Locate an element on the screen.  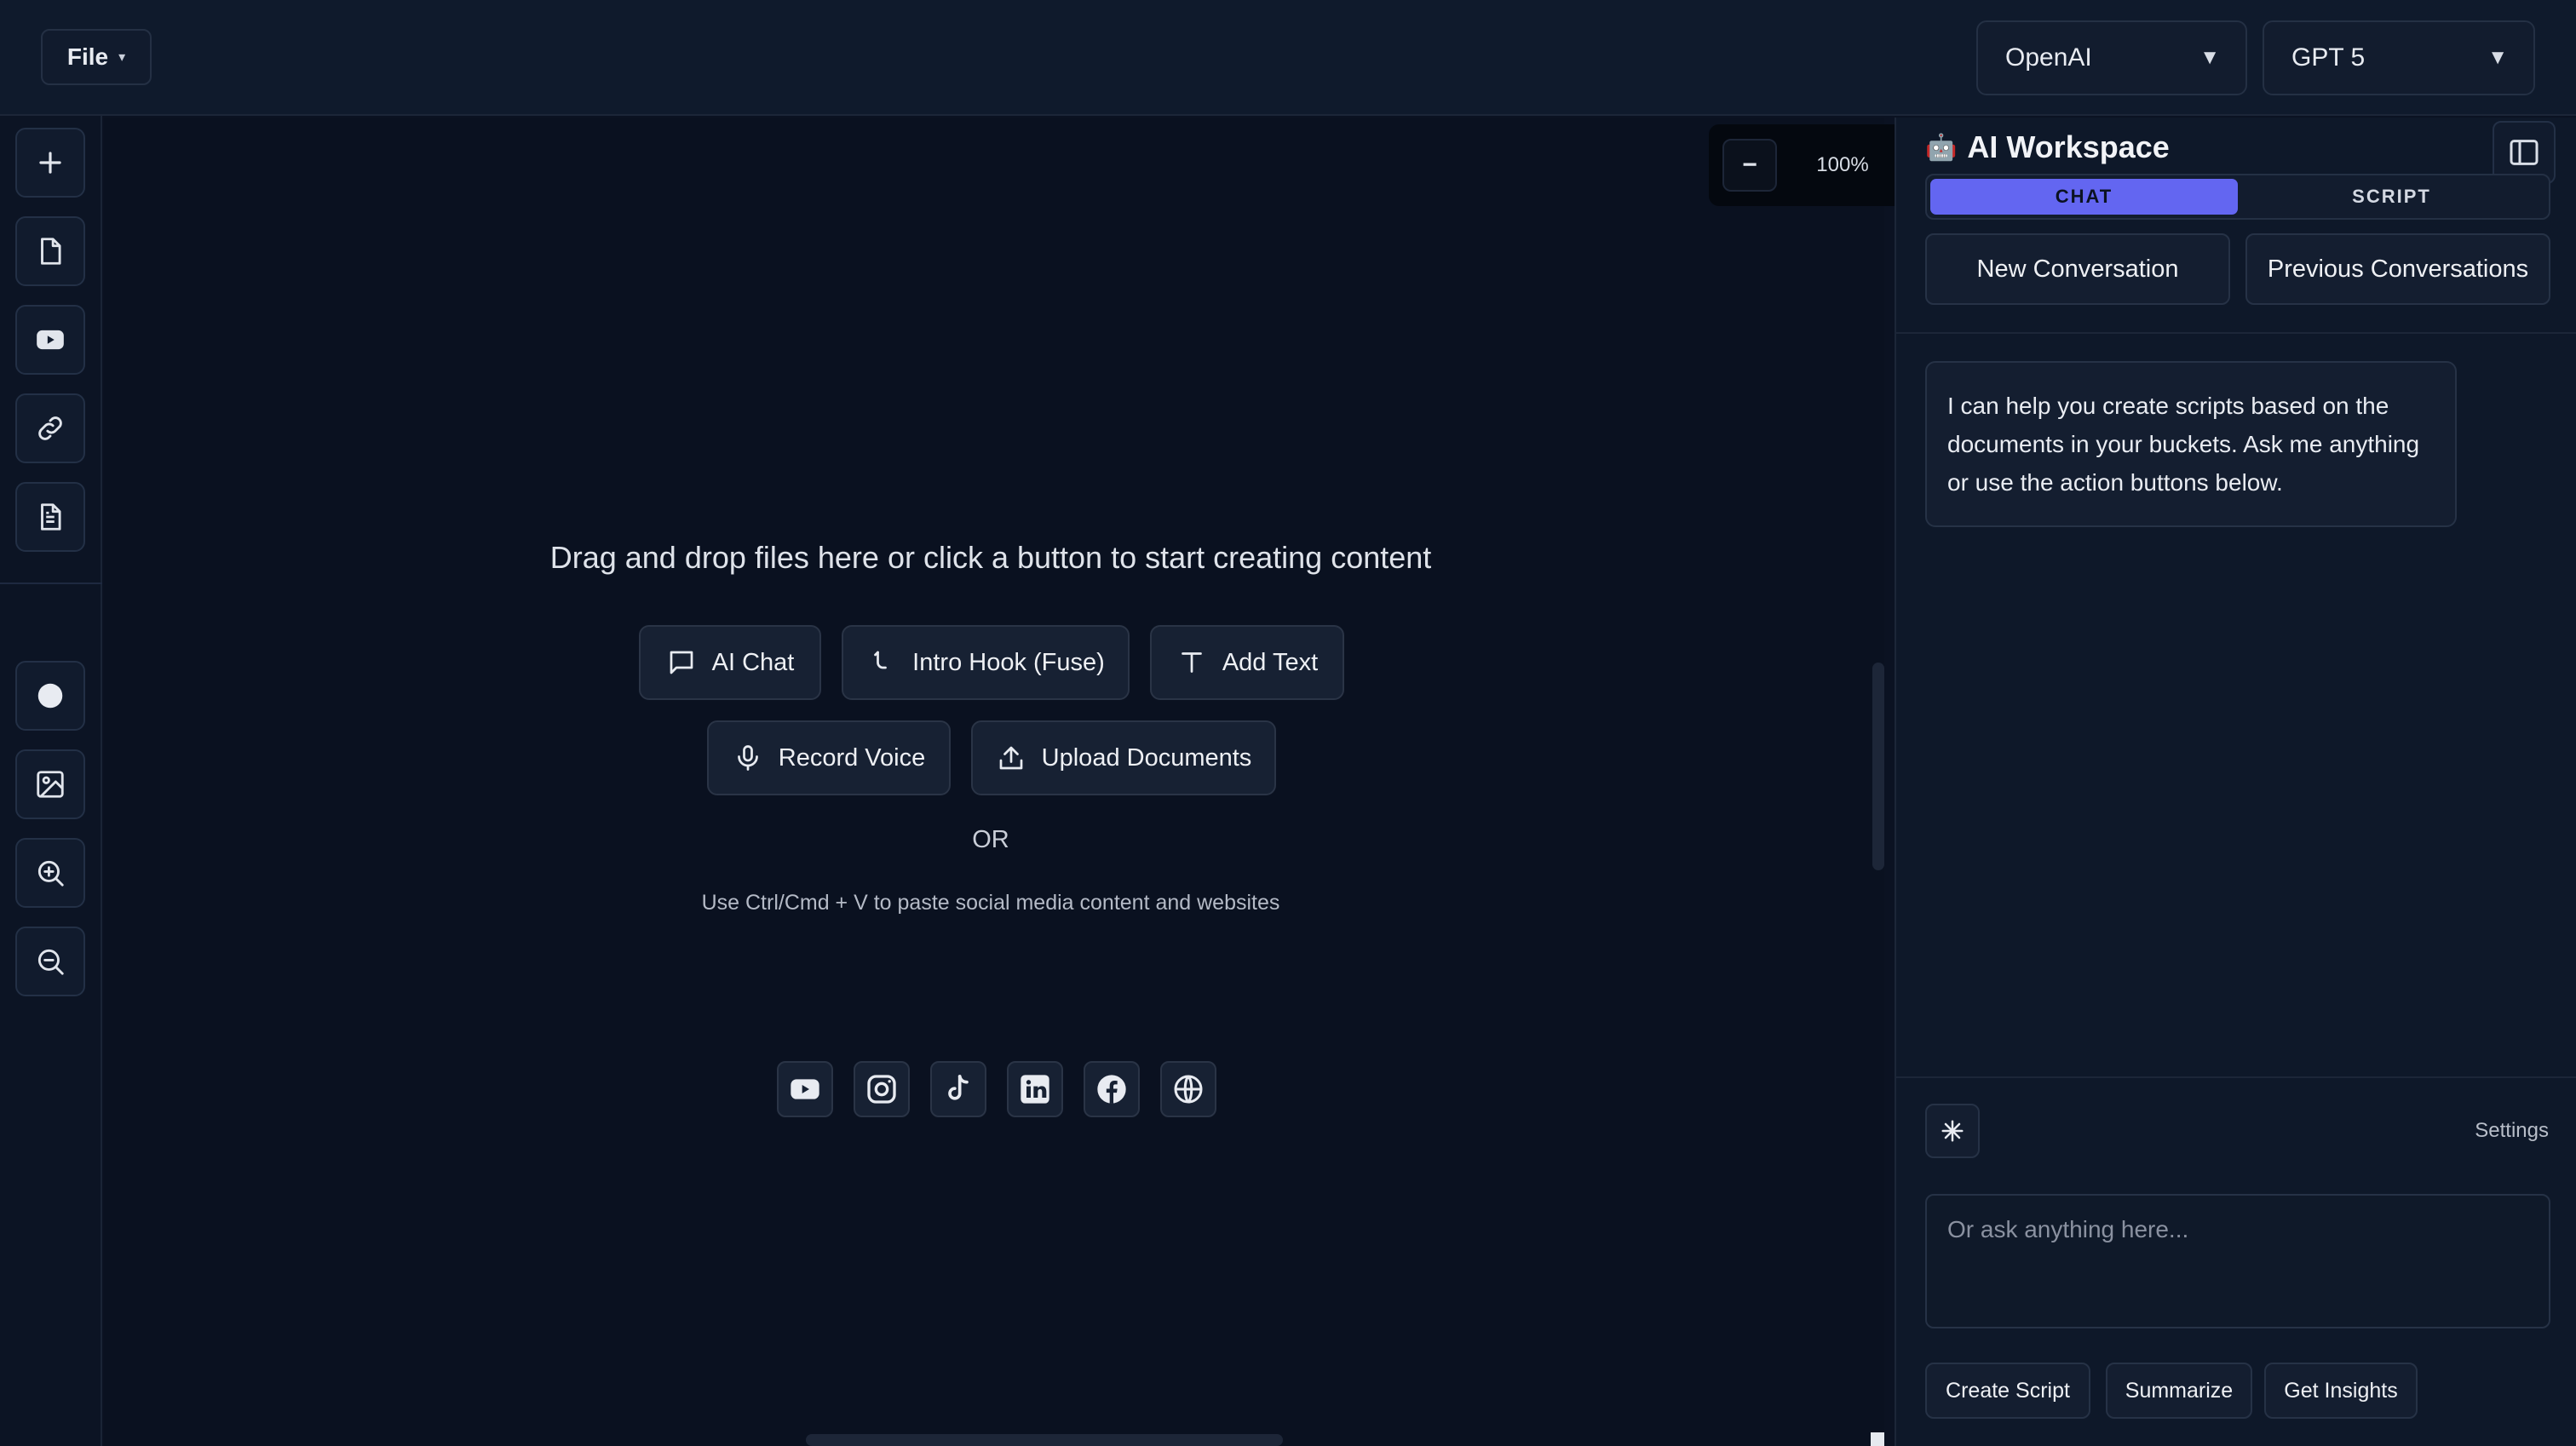
file-menu-label: File is located at coordinates (88, 56).